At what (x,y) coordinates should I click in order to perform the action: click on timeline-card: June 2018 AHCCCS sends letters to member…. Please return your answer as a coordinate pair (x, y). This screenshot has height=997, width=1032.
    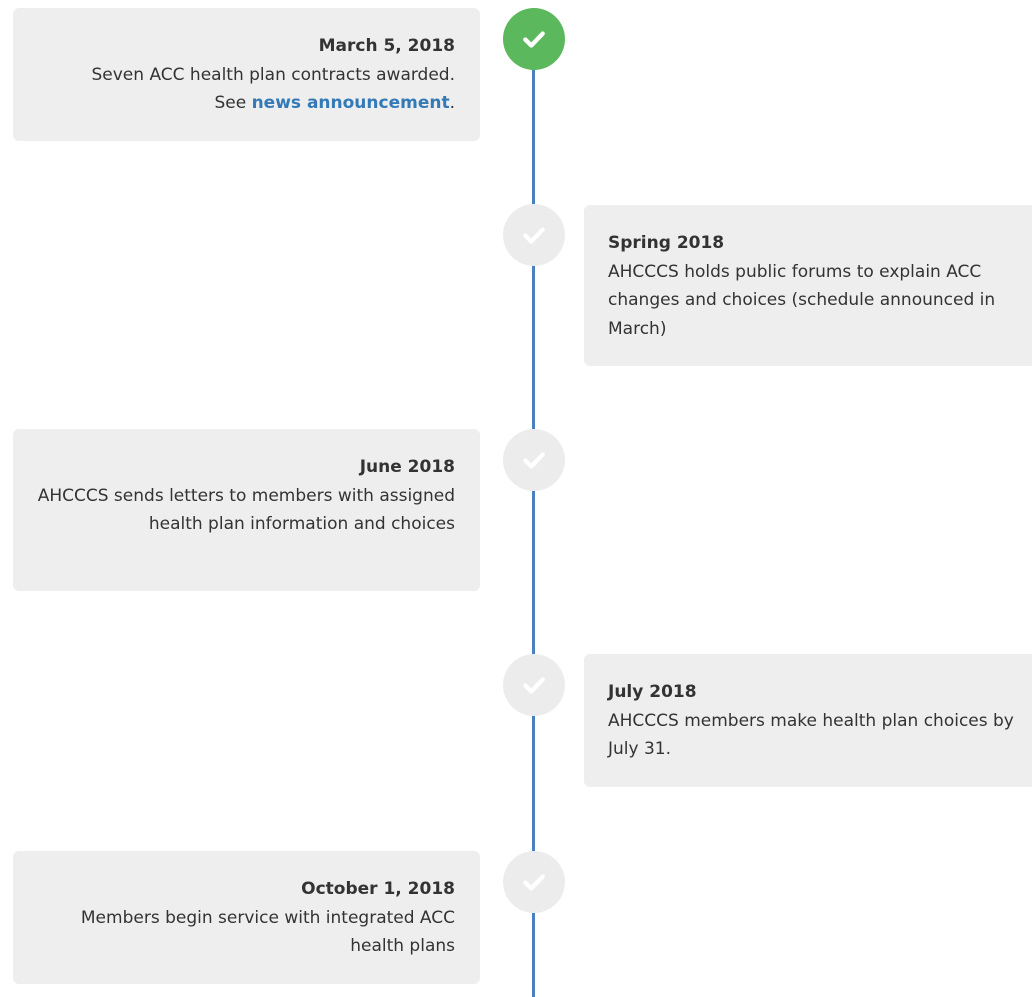
    Looking at the image, I should click on (246, 510).